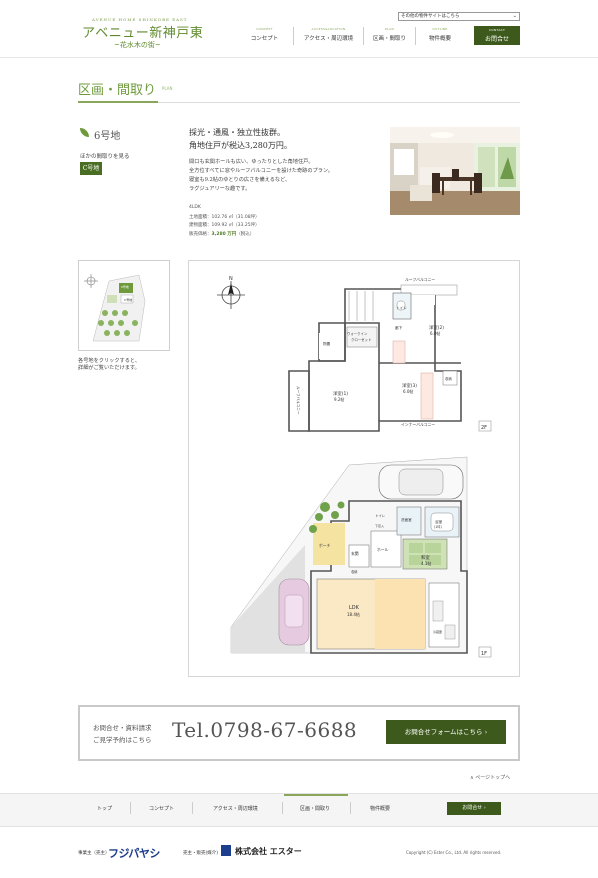 The width and height of the screenshot is (598, 878). Describe the element at coordinates (251, 162) in the screenshot. I see `lot-description-line: 間口も玄関ホールも広い、ゆったりとした角地住戸。` at that location.